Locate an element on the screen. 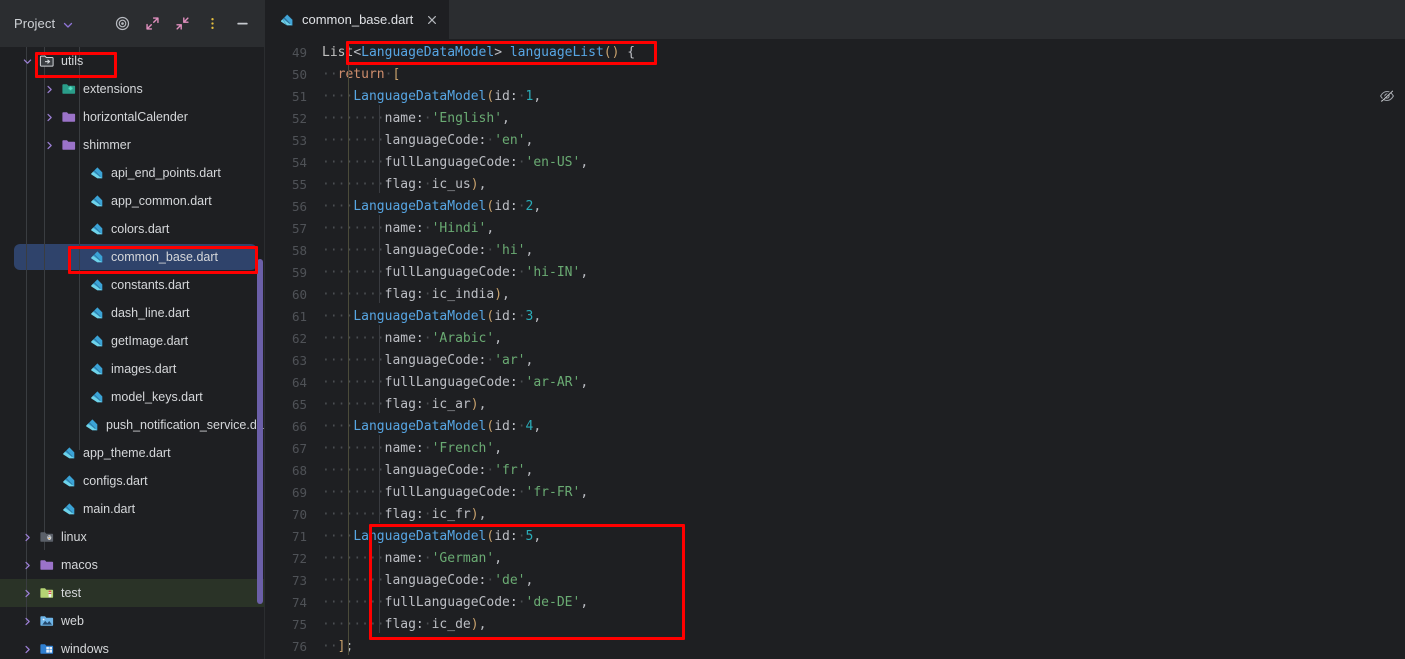  tree-item-app-theme-dart: app_theme.dart is located at coordinates (132, 453).